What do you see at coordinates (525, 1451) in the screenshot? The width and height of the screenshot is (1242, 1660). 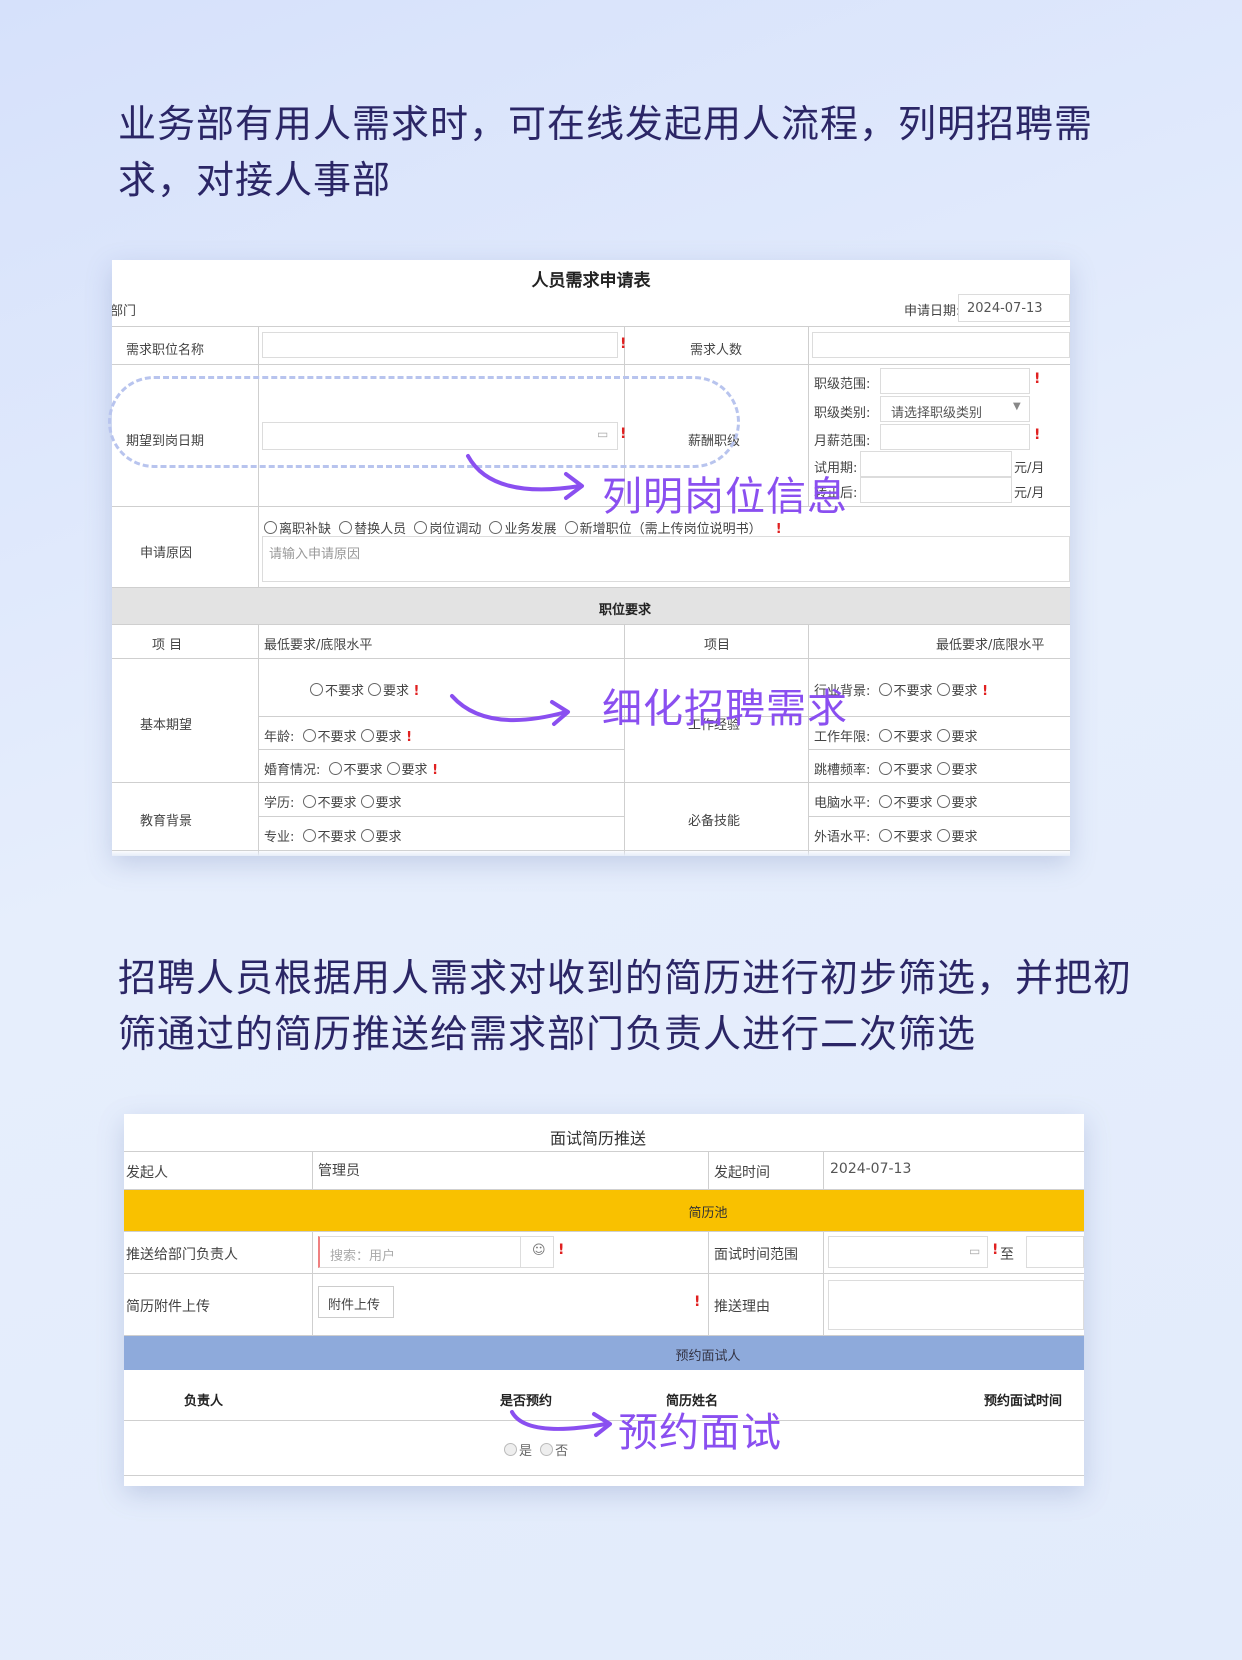 I see `booked-yes: 是` at bounding box center [525, 1451].